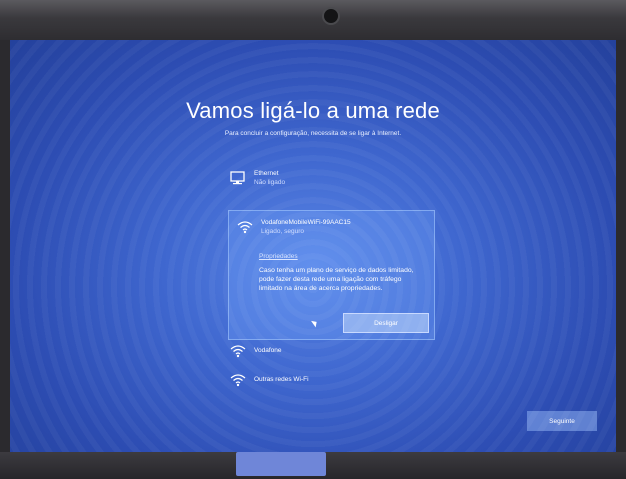 The image size is (626, 479). What do you see at coordinates (386, 323) in the screenshot?
I see `disconnect-button: Desligar` at bounding box center [386, 323].